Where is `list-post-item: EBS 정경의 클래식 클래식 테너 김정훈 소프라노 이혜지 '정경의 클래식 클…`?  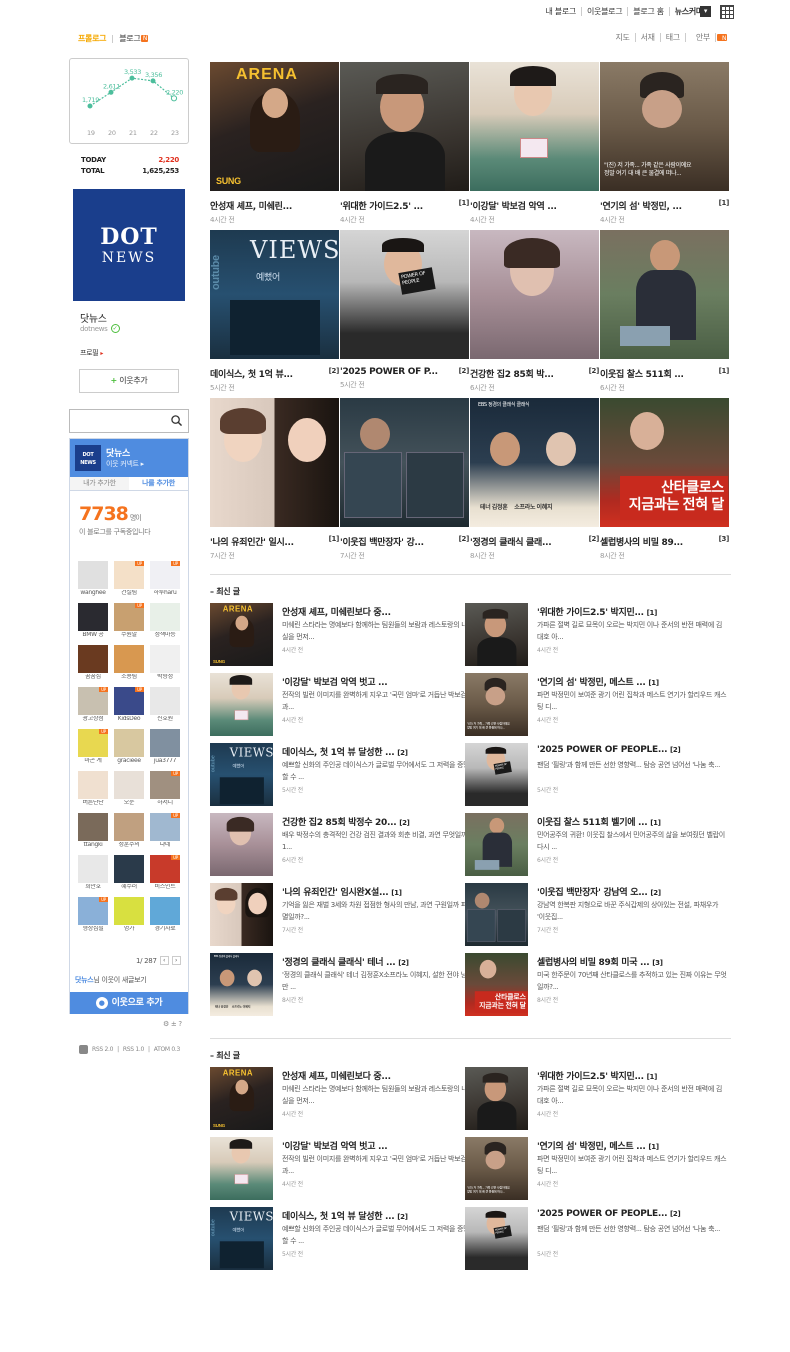 list-post-item: EBS 정경의 클래식 클래식 테너 김정훈 소프라노 이혜지 '정경의 클래식 클… is located at coordinates (341, 985).